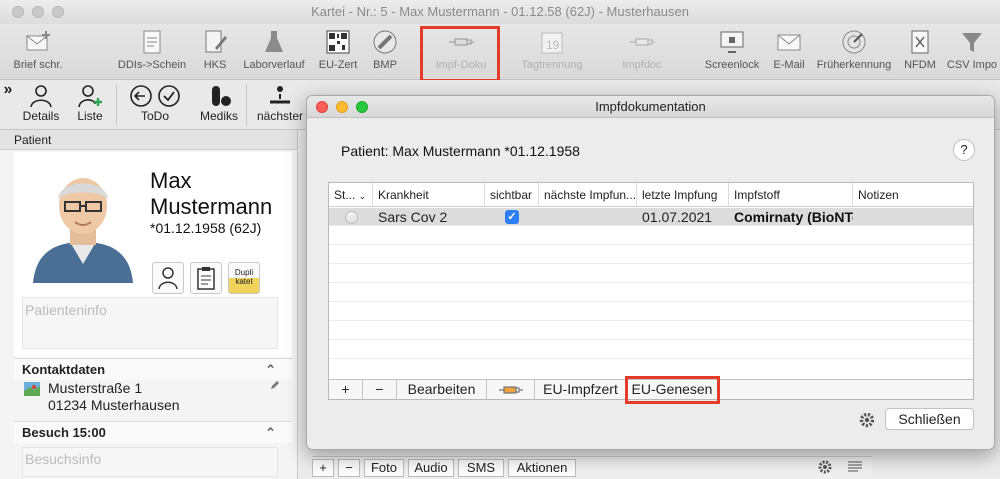 The image size is (1000, 479). I want to click on toolbar-bmp-button: BMP, so click(385, 51).